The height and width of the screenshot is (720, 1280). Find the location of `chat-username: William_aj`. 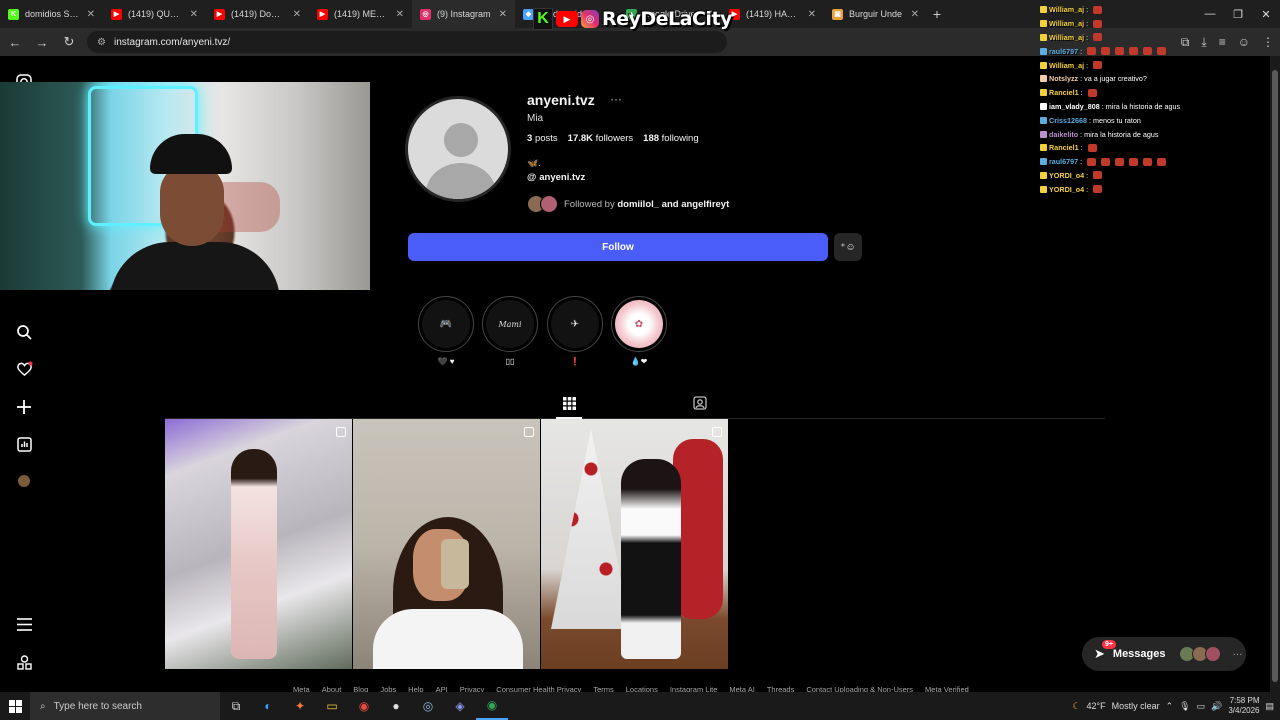

chat-username: William_aj is located at coordinates (1067, 65).